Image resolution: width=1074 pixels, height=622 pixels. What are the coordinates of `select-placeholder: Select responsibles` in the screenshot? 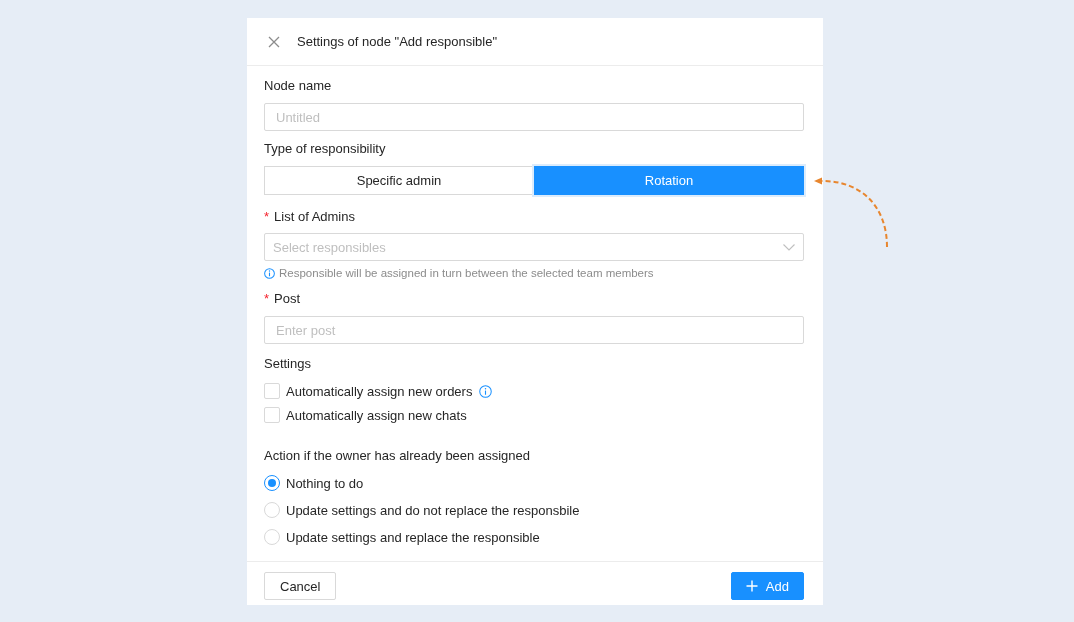 It's located at (329, 247).